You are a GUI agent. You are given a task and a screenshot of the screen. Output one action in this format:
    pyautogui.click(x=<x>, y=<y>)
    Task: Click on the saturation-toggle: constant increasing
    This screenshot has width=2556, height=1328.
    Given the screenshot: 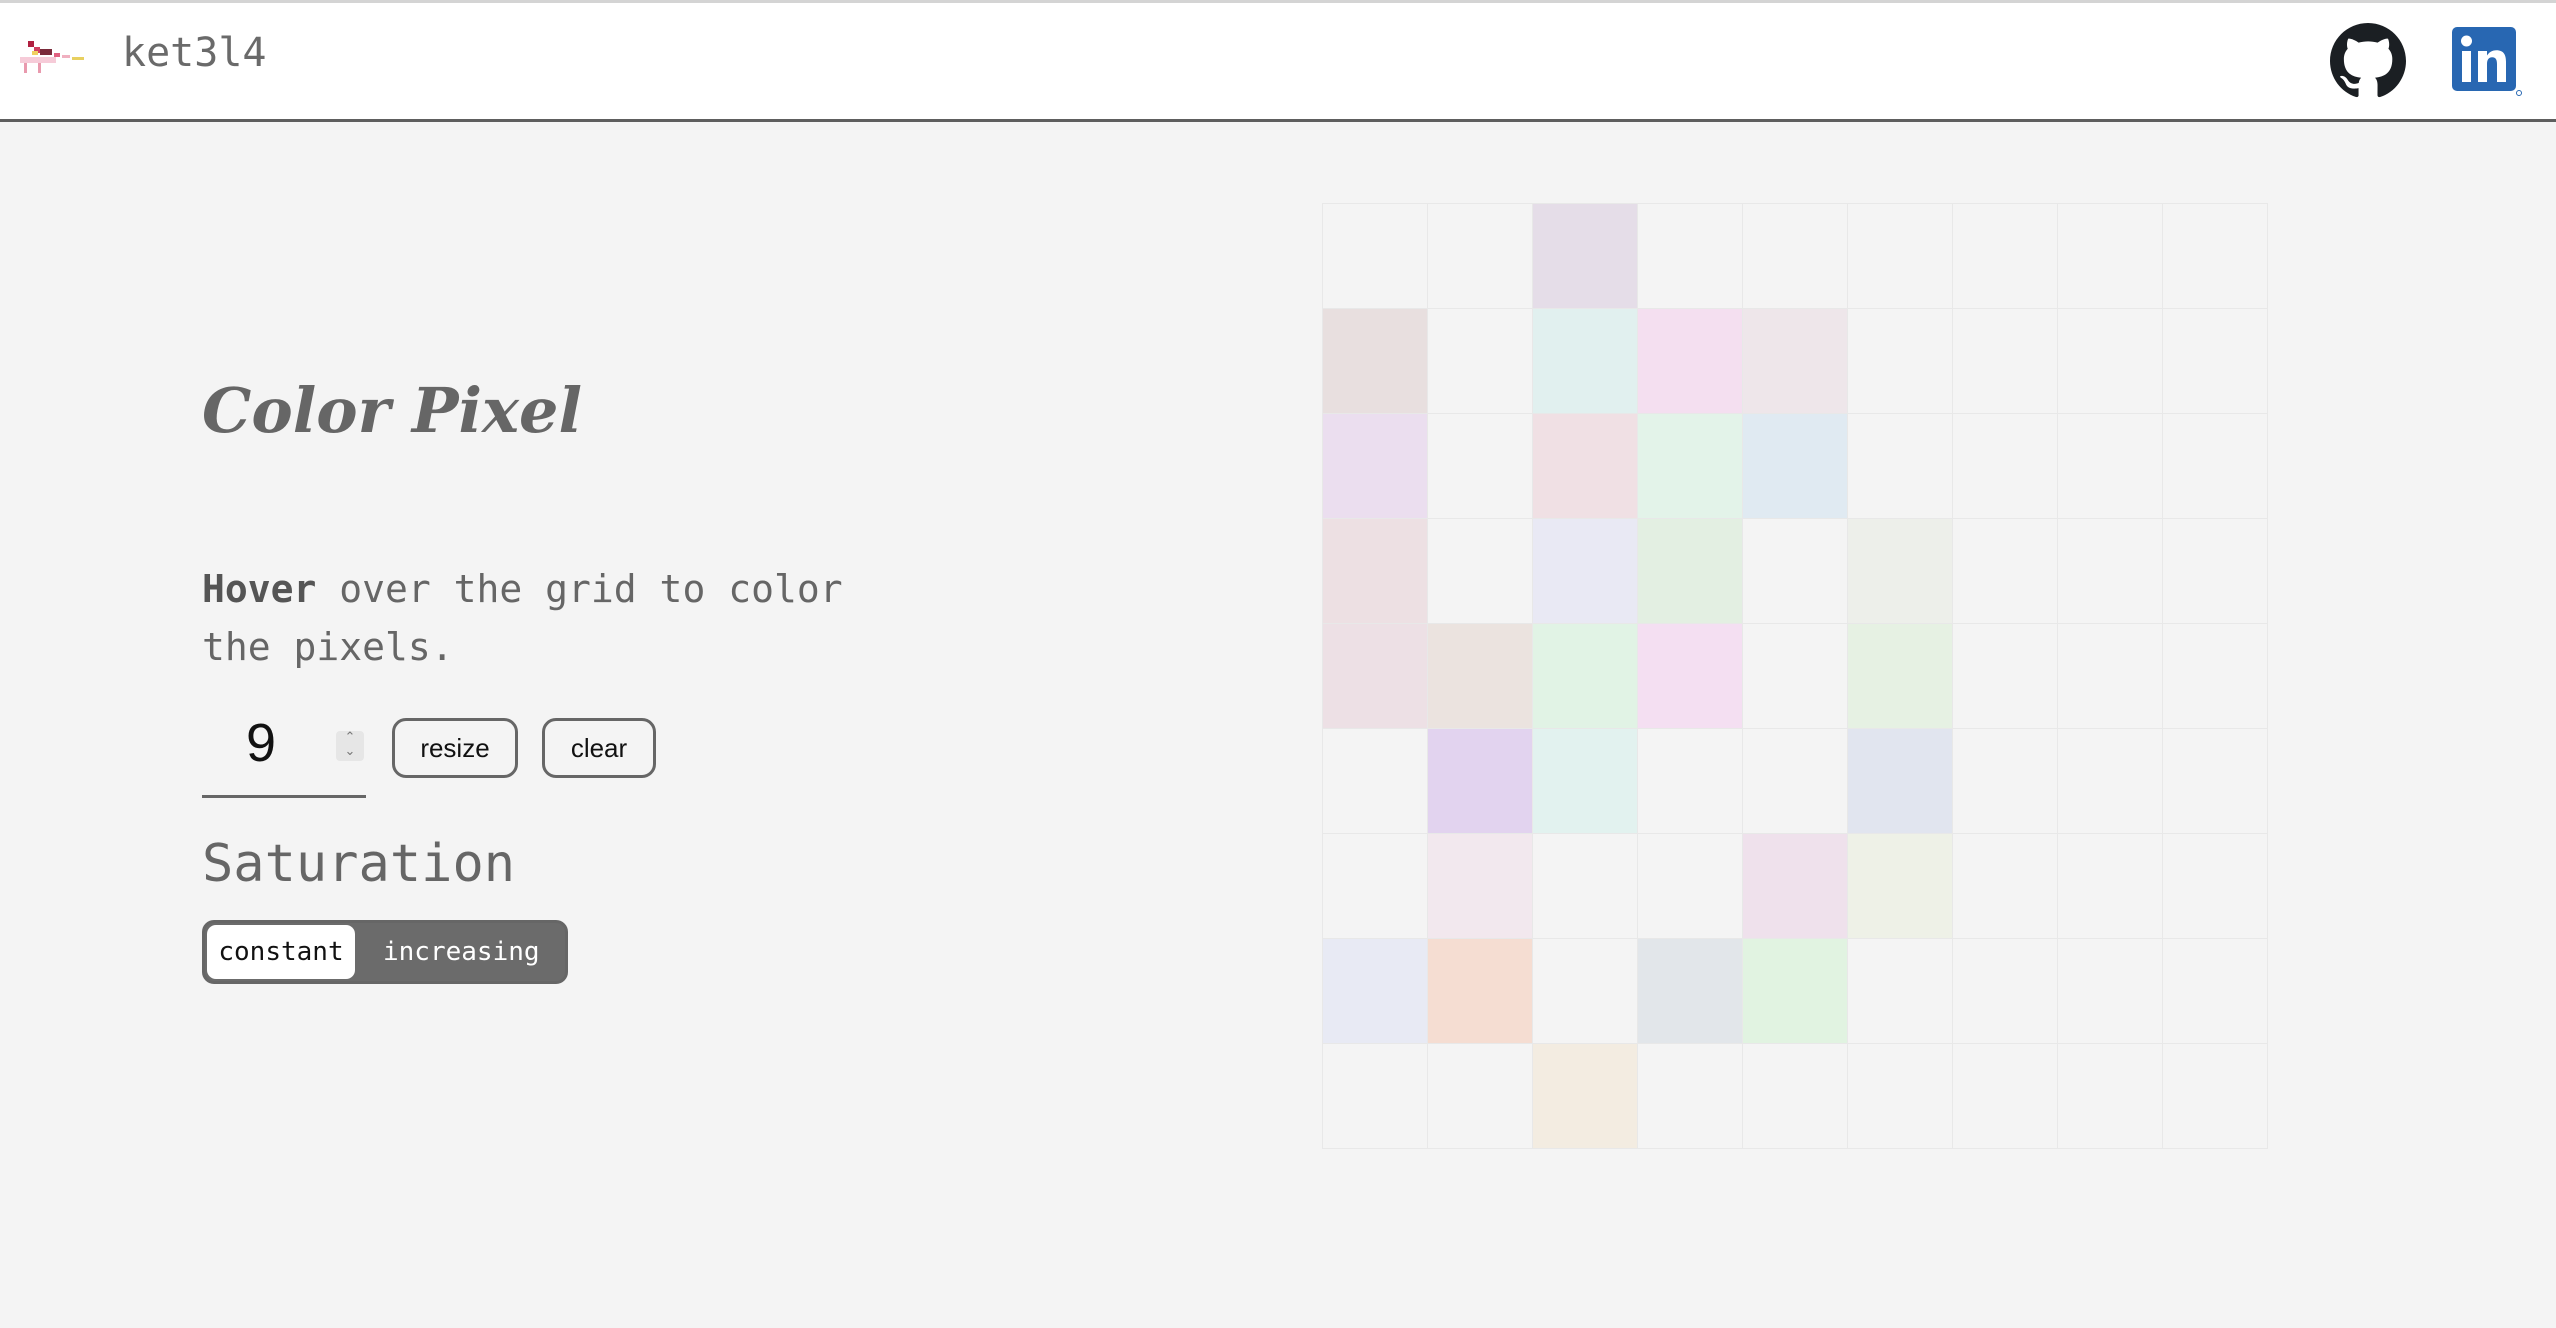 What is the action you would take?
    pyautogui.click(x=385, y=952)
    